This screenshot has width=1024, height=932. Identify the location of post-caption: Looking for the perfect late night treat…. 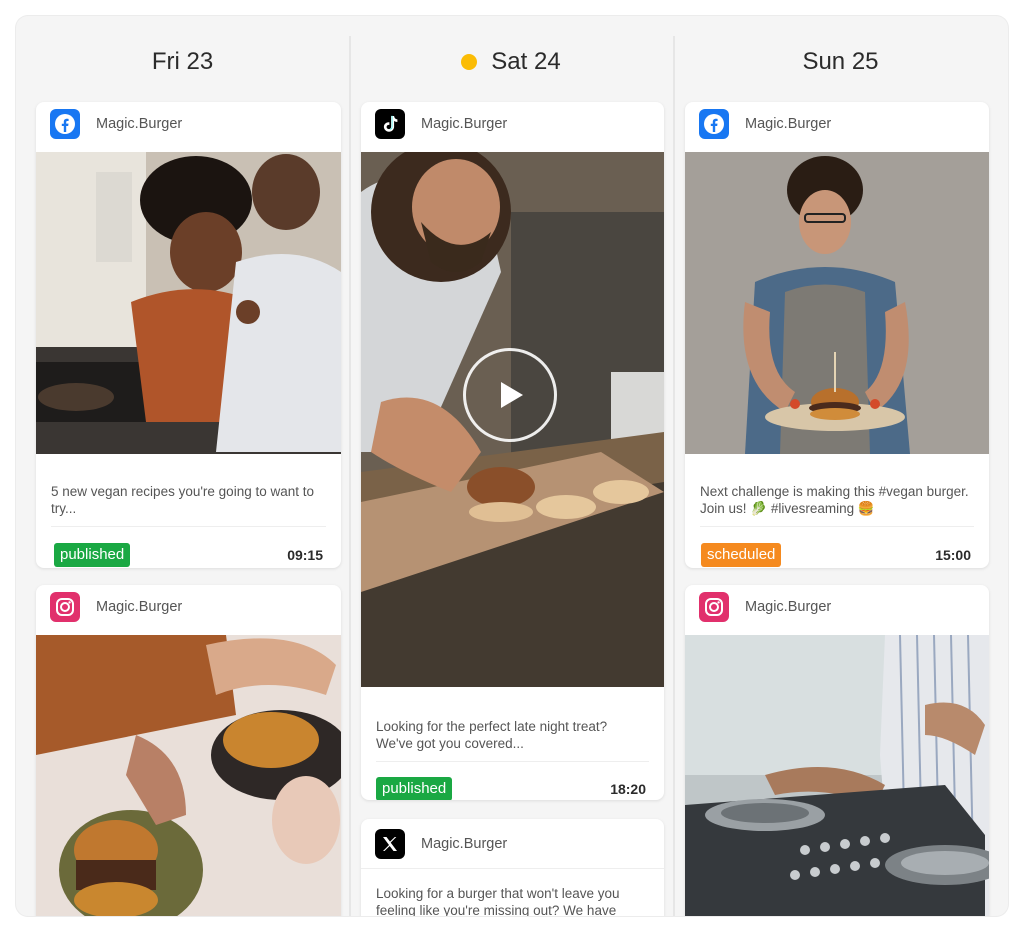
(492, 735).